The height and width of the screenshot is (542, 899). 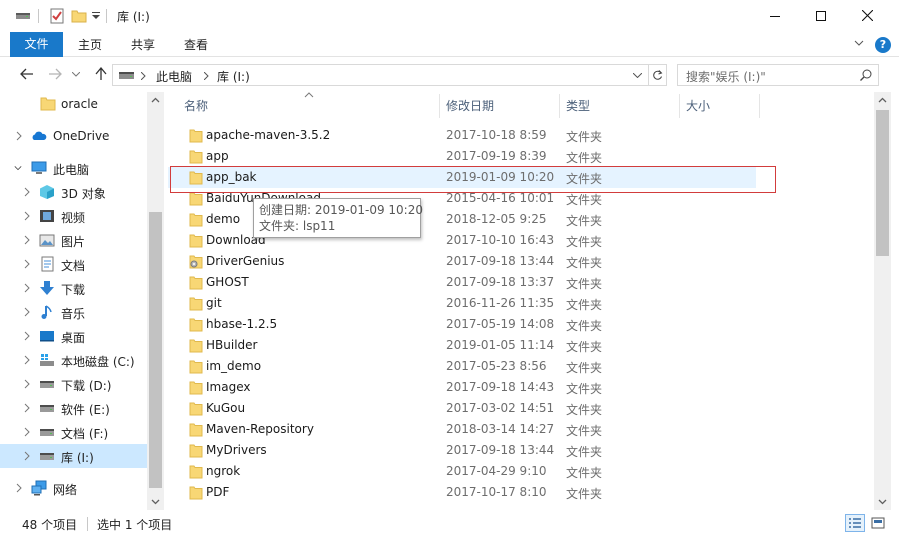 What do you see at coordinates (73, 264) in the screenshot?
I see `sidebar-item-documents: 文档` at bounding box center [73, 264].